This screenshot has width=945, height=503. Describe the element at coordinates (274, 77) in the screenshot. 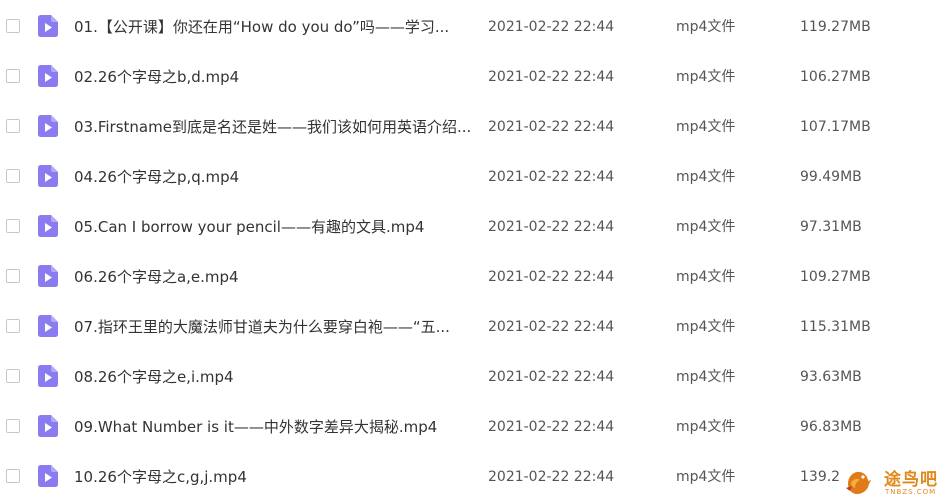

I see `file-name: 02.26个字母之b,d.mp4` at that location.